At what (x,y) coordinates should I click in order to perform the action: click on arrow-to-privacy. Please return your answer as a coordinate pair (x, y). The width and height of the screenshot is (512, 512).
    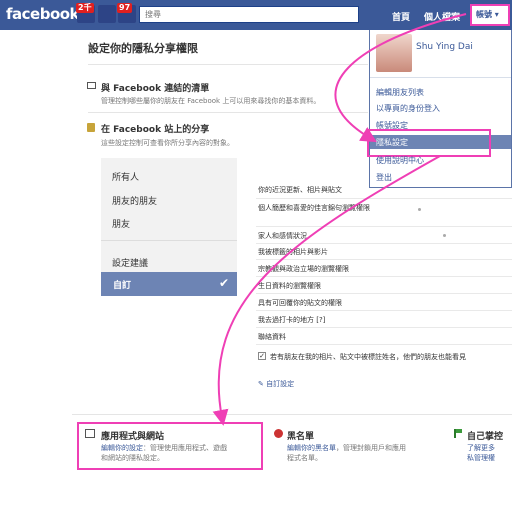
    Looking at the image, I should click on (400, 78).